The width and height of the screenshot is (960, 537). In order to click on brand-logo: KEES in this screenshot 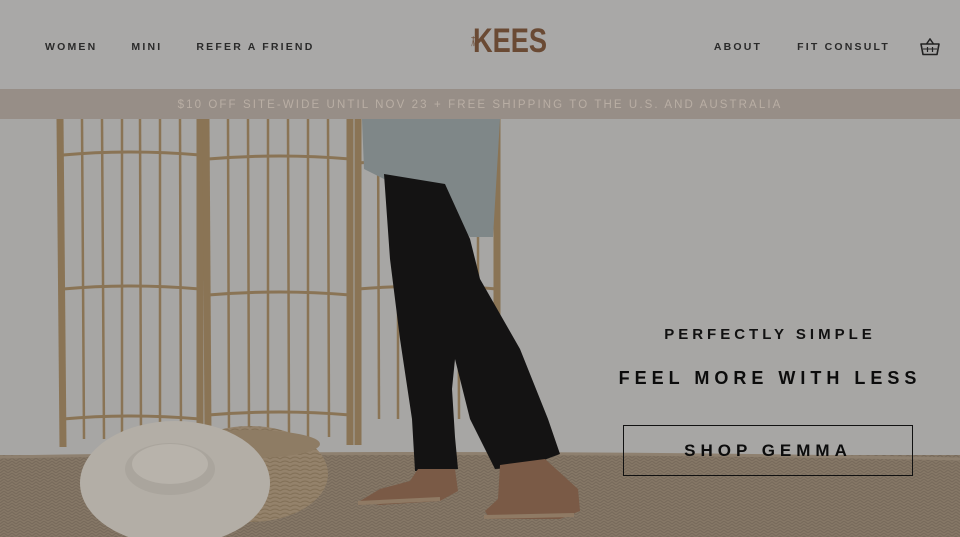, I will do `click(518, 41)`.